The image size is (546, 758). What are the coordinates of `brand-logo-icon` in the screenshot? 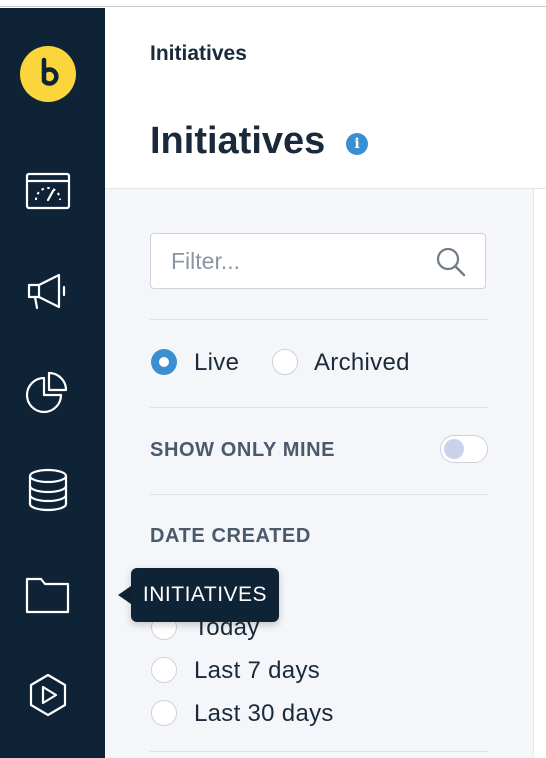 It's located at (48, 74).